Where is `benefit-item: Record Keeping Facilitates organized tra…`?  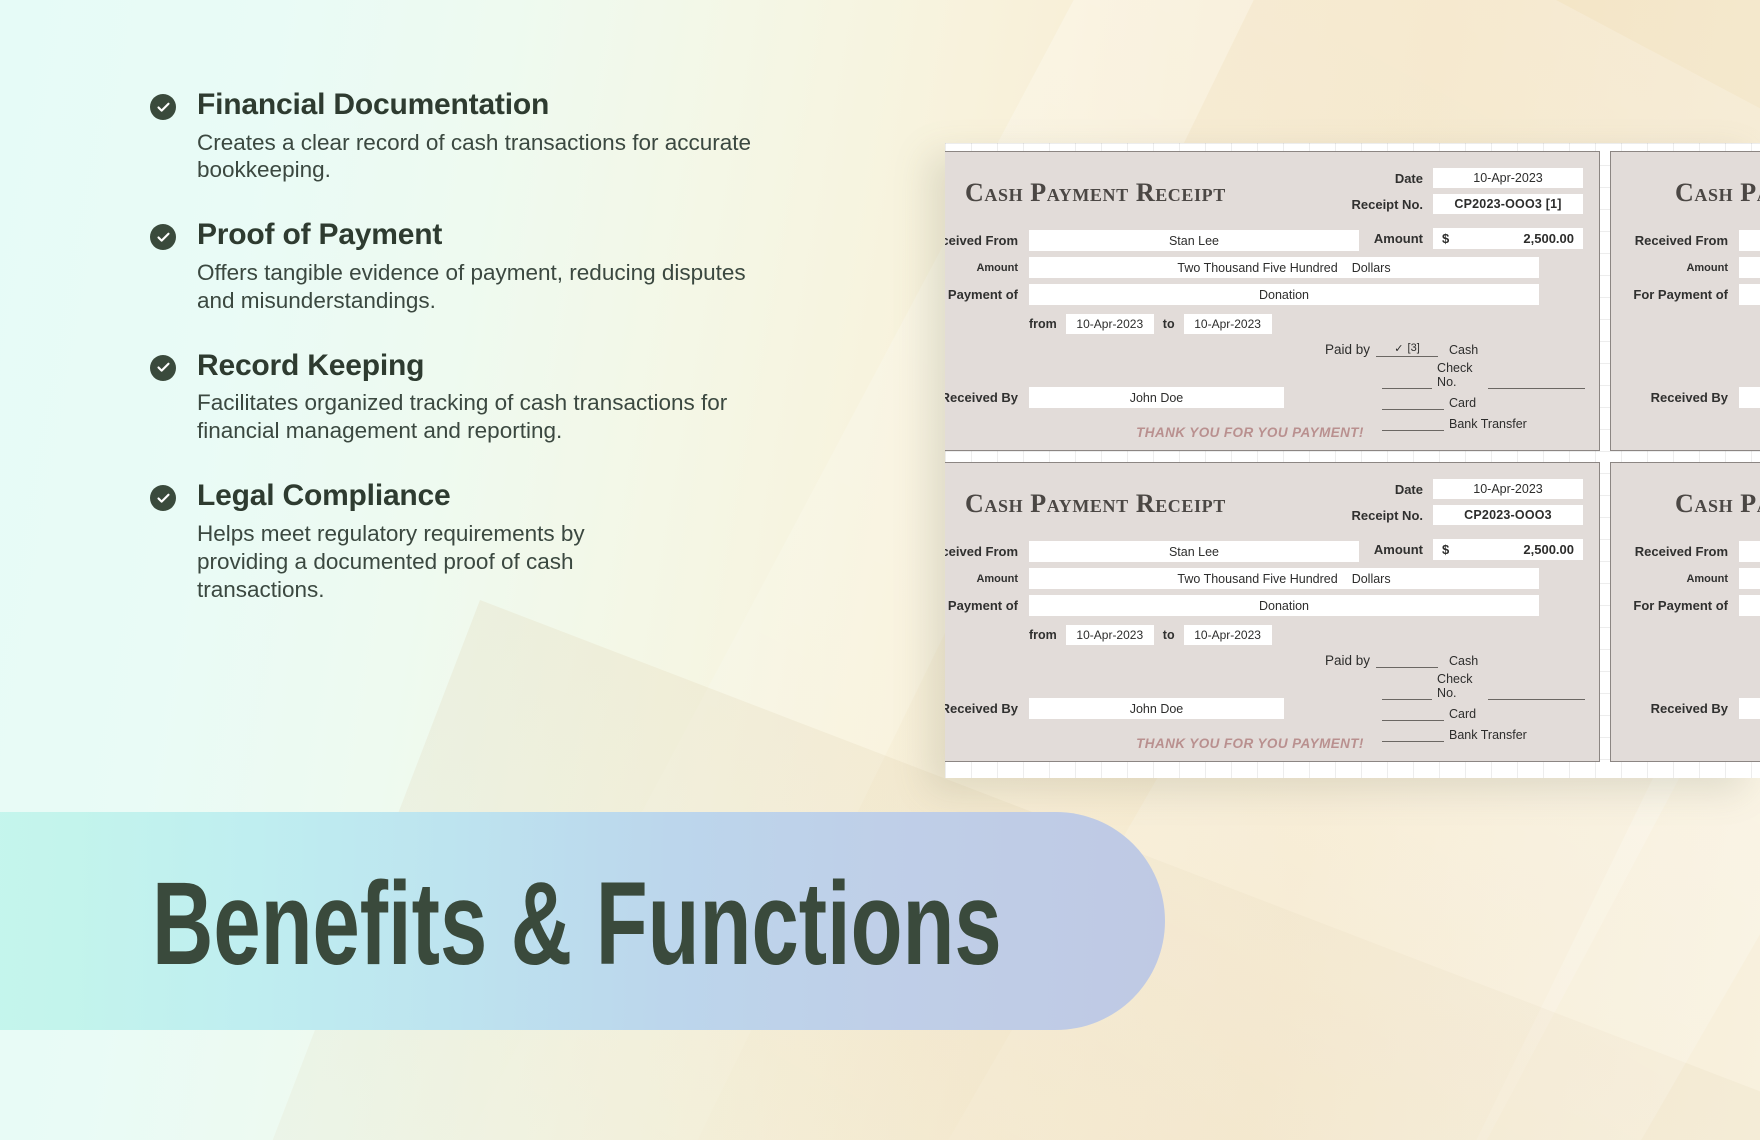 benefit-item: Record Keeping Facilitates organized tra… is located at coordinates (475, 397).